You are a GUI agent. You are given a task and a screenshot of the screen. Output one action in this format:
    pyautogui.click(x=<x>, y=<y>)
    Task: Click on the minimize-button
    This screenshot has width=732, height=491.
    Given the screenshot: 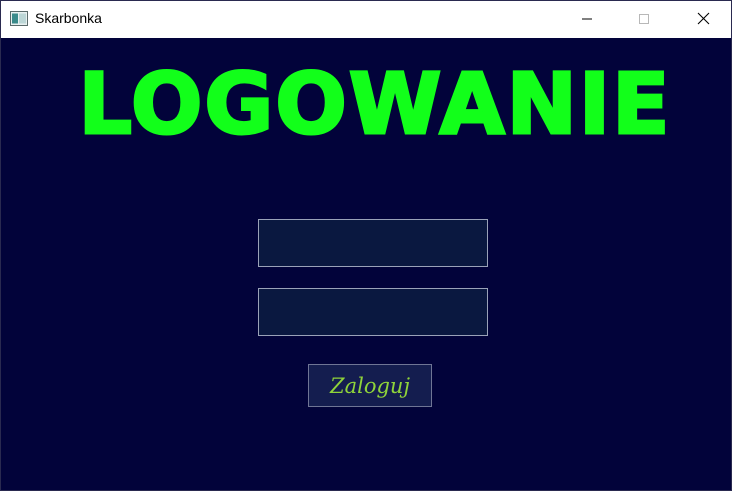 What is the action you would take?
    pyautogui.click(x=587, y=19)
    